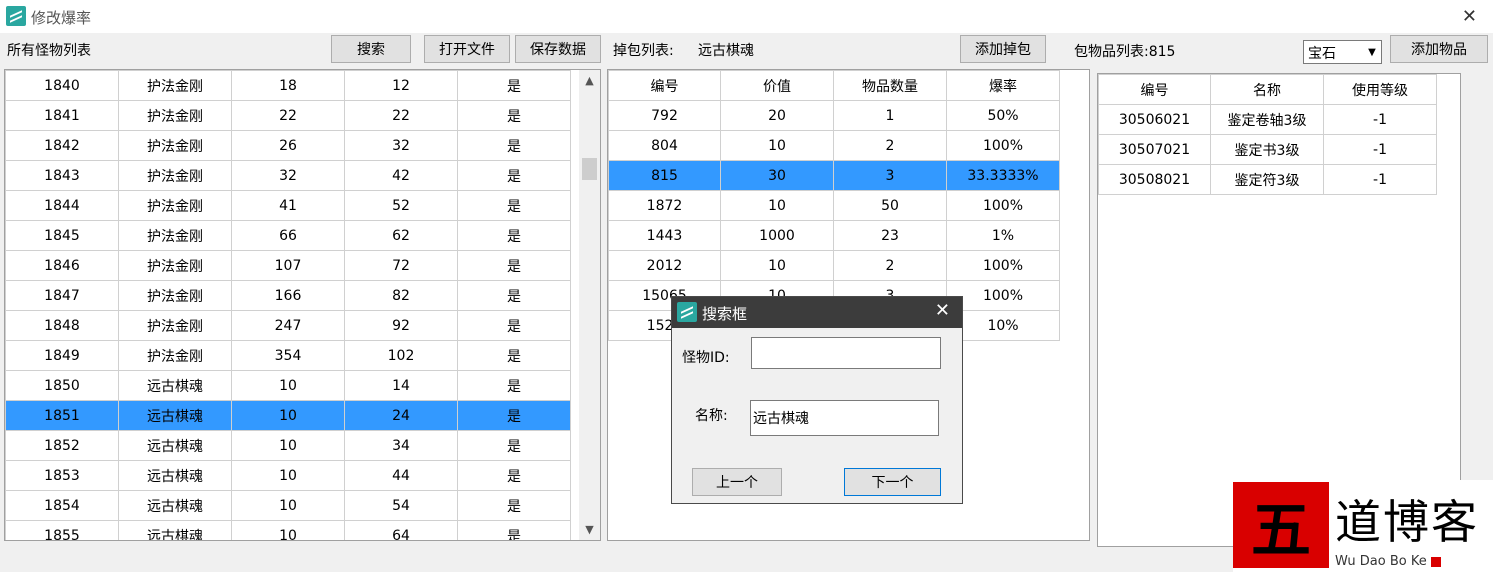 The height and width of the screenshot is (572, 1493). What do you see at coordinates (589, 305) in the screenshot?
I see `monster-grid-scrollbar: ▲ ▼` at bounding box center [589, 305].